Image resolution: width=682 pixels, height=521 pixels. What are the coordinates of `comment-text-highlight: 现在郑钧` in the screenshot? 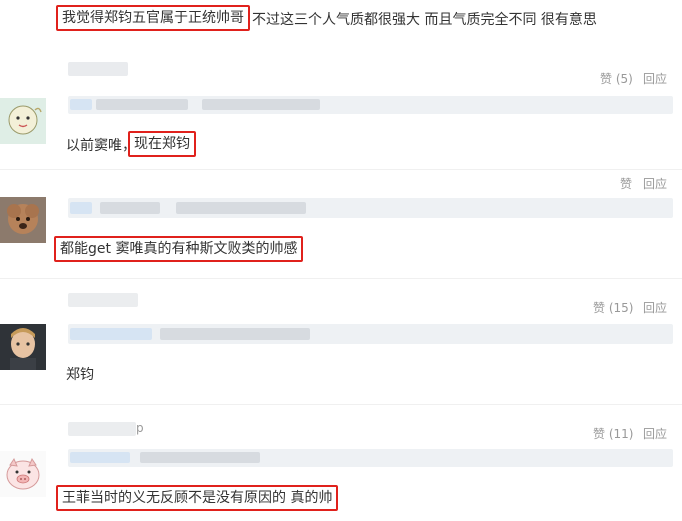 It's located at (162, 144).